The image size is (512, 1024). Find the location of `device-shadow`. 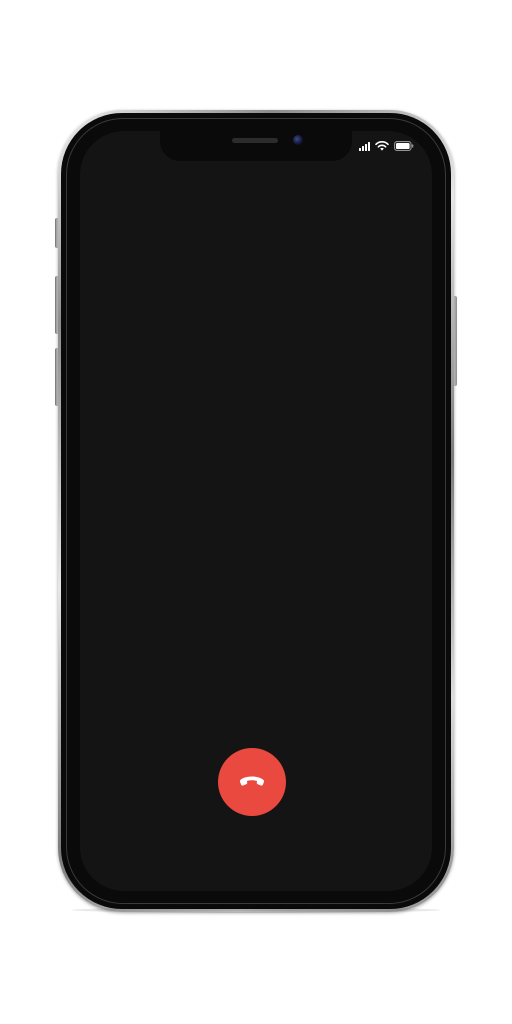

device-shadow is located at coordinates (256, 910).